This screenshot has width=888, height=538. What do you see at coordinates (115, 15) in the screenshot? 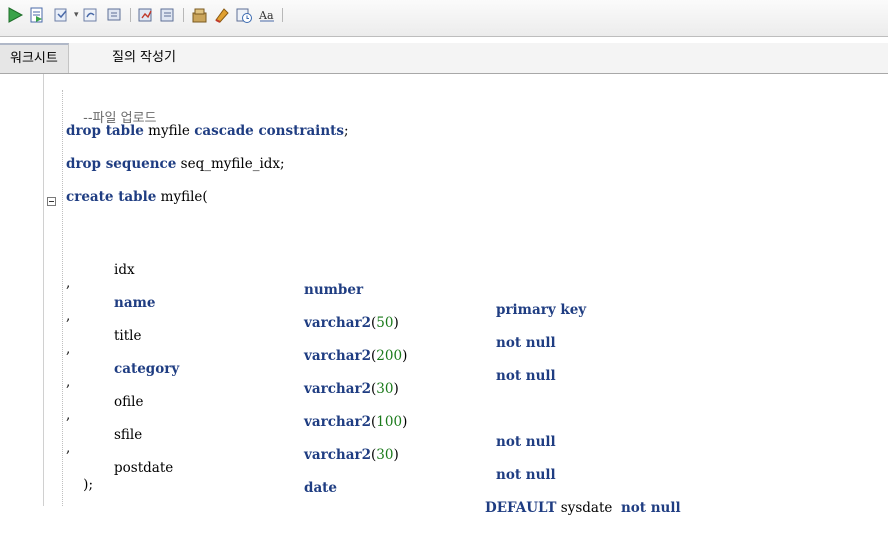
I see `cancel-icon` at bounding box center [115, 15].